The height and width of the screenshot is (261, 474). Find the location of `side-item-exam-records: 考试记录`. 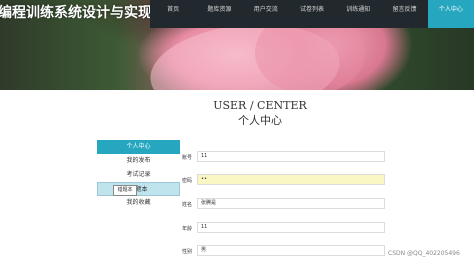

side-item-exam-records: 考试记录 is located at coordinates (138, 175).